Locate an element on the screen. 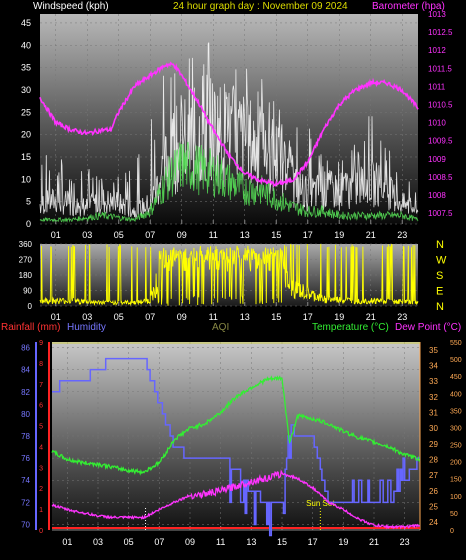  temp-tick-label: 26 is located at coordinates (433, 491).